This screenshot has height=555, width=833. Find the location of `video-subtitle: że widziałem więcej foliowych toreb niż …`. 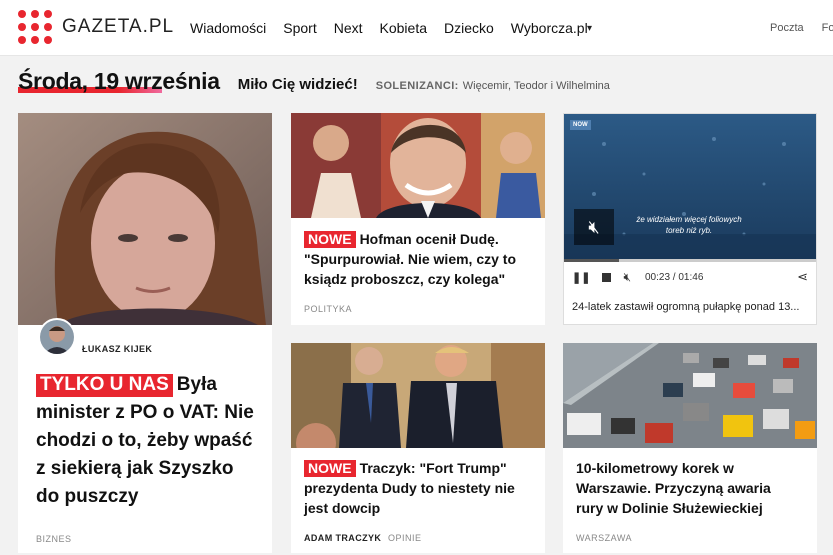

video-subtitle: że widziałem więcej foliowych toreb niż … is located at coordinates (689, 225).